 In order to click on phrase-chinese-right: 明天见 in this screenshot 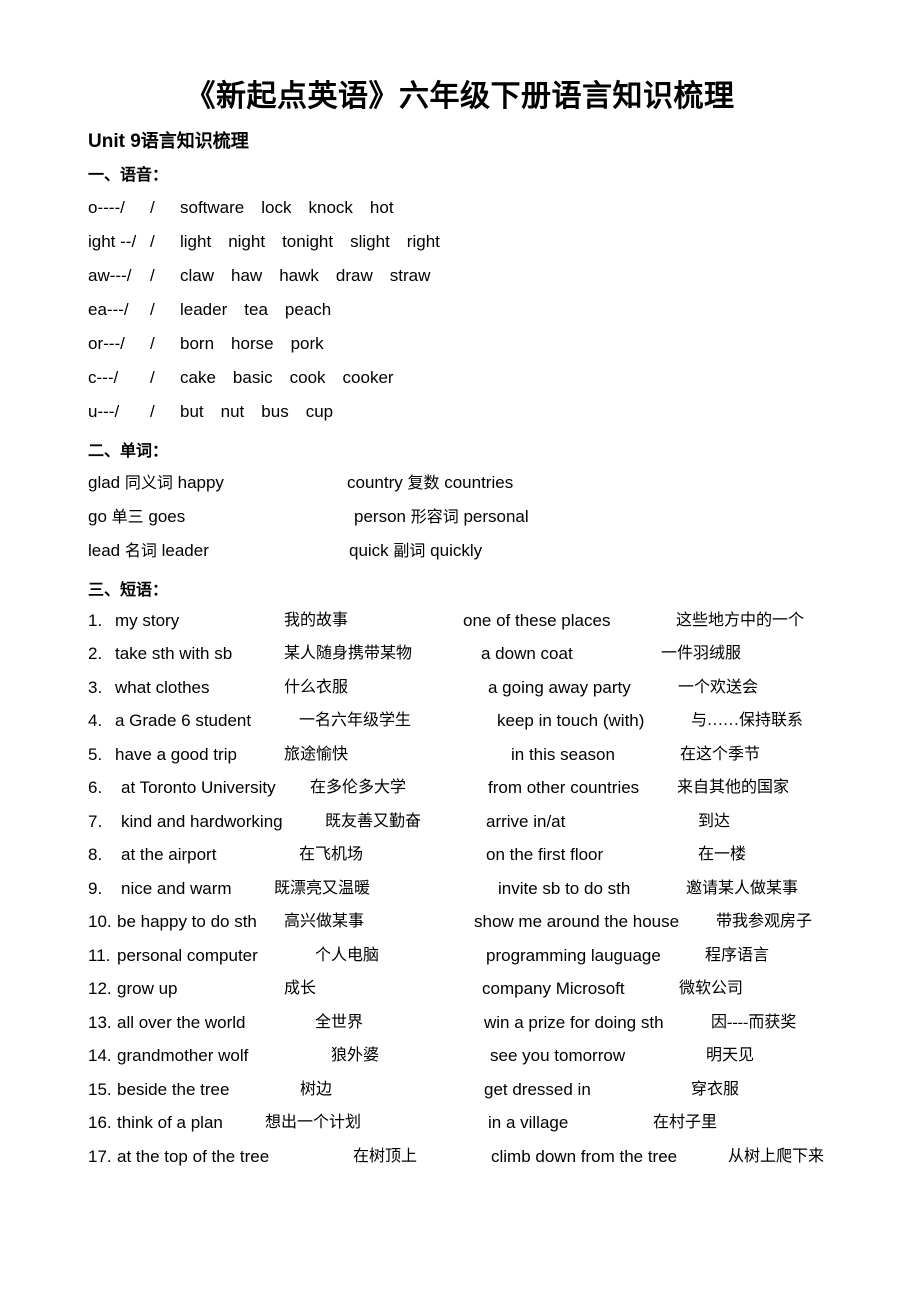, I will do `click(730, 1056)`.